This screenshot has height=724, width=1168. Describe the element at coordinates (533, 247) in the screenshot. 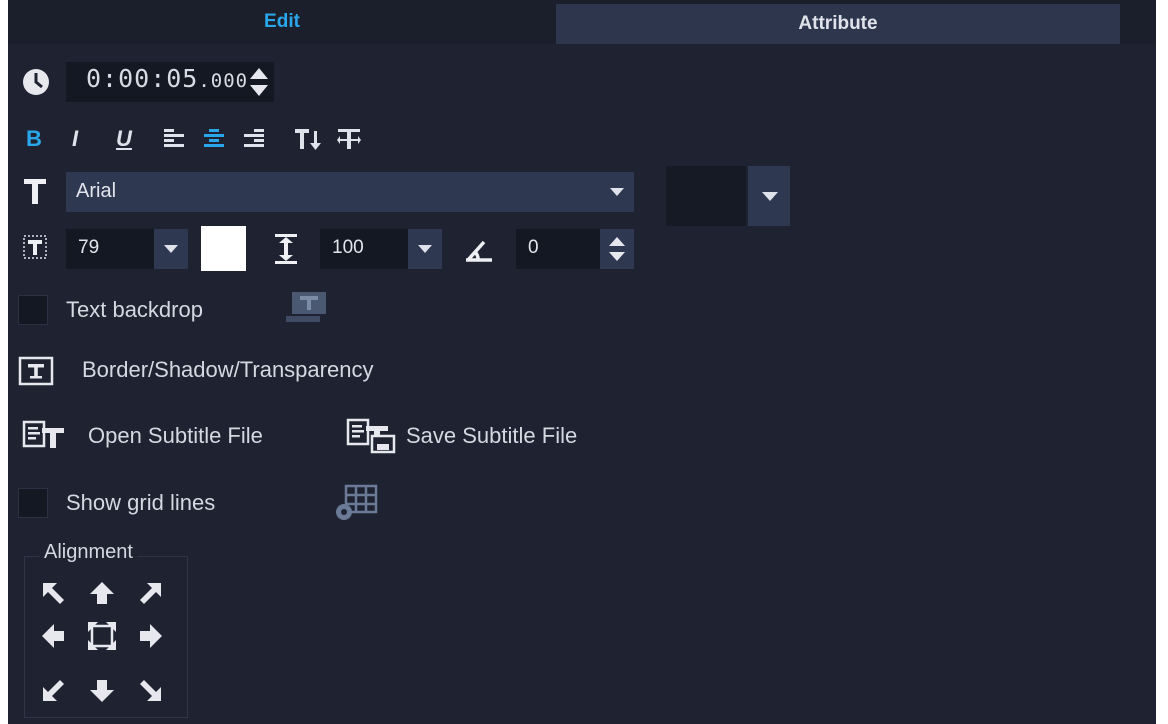

I see `rotation-value: 0` at that location.